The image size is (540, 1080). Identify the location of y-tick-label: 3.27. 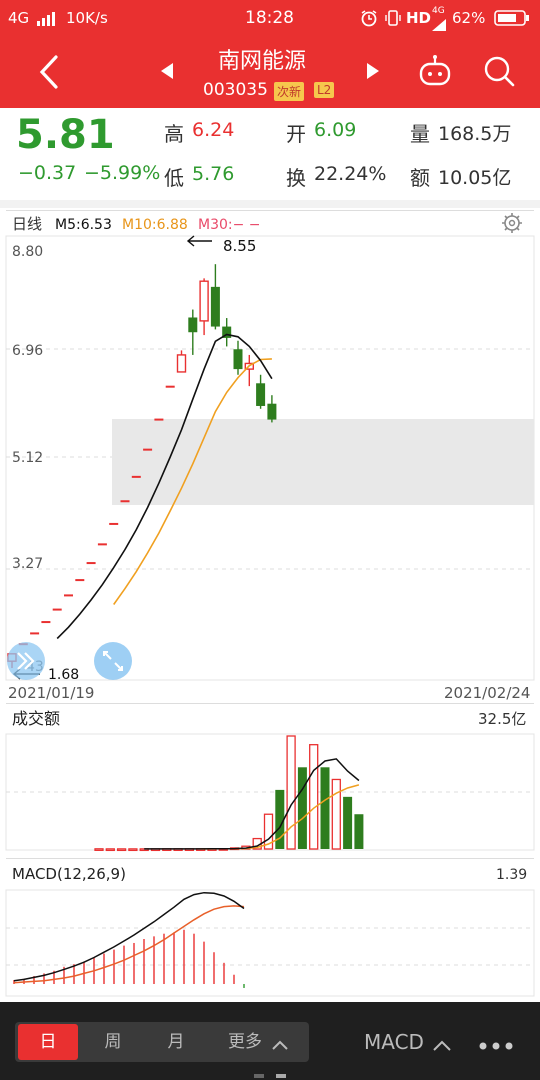
(27, 564).